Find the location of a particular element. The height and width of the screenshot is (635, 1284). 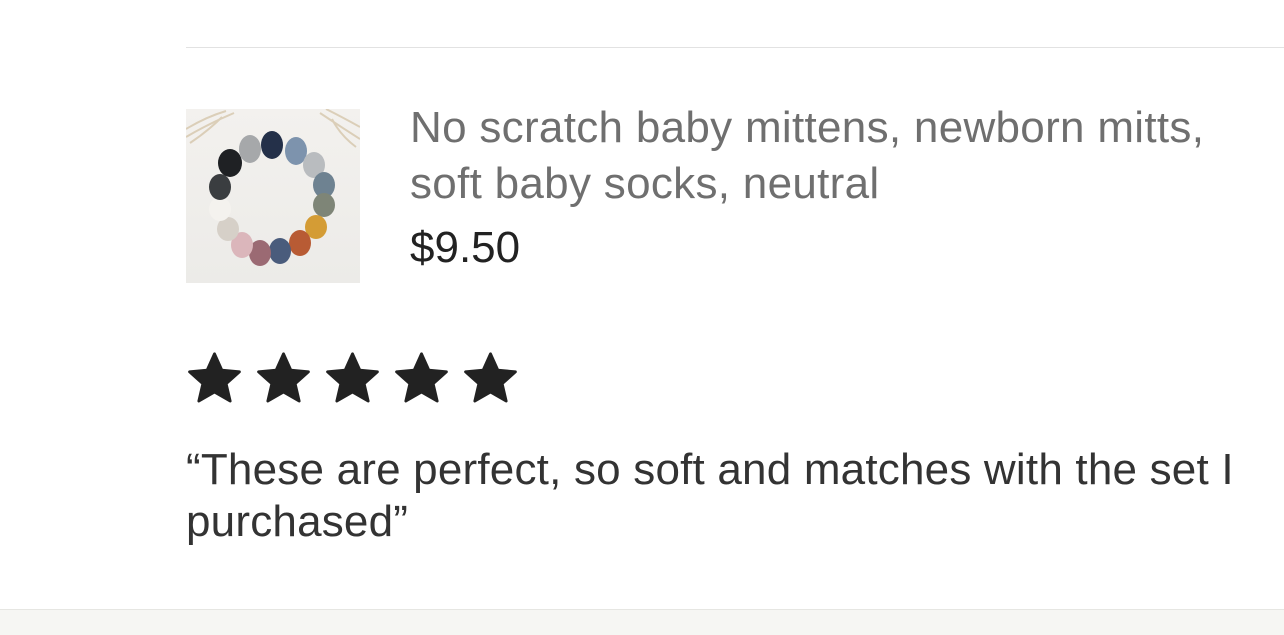

footer-bar is located at coordinates (642, 622).